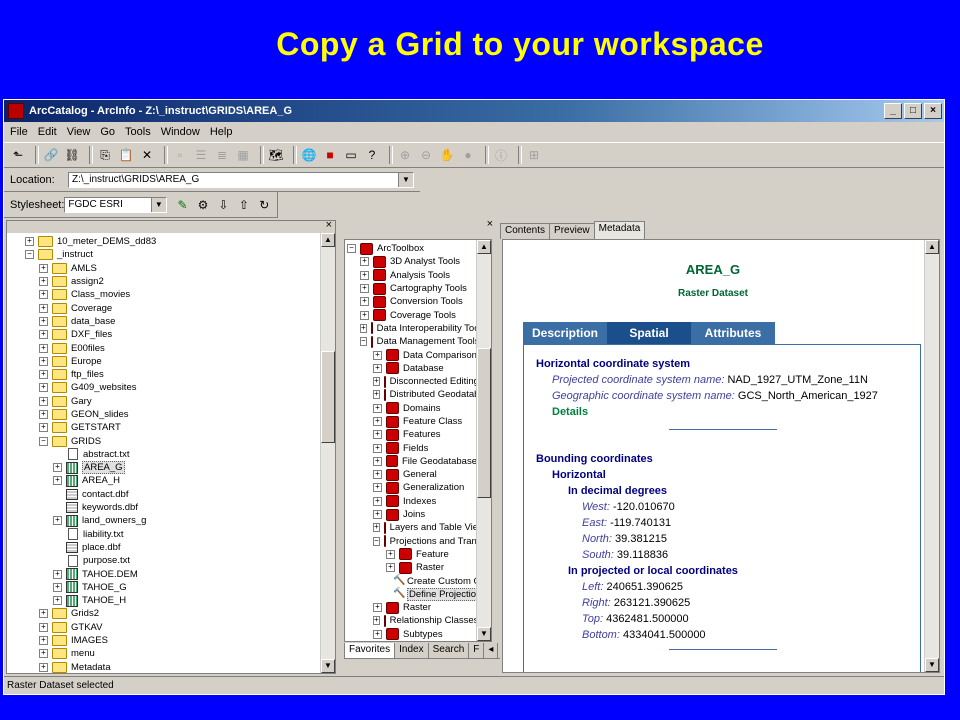  Describe the element at coordinates (165, 494) in the screenshot. I see `tree-node: contact.dbf` at that location.